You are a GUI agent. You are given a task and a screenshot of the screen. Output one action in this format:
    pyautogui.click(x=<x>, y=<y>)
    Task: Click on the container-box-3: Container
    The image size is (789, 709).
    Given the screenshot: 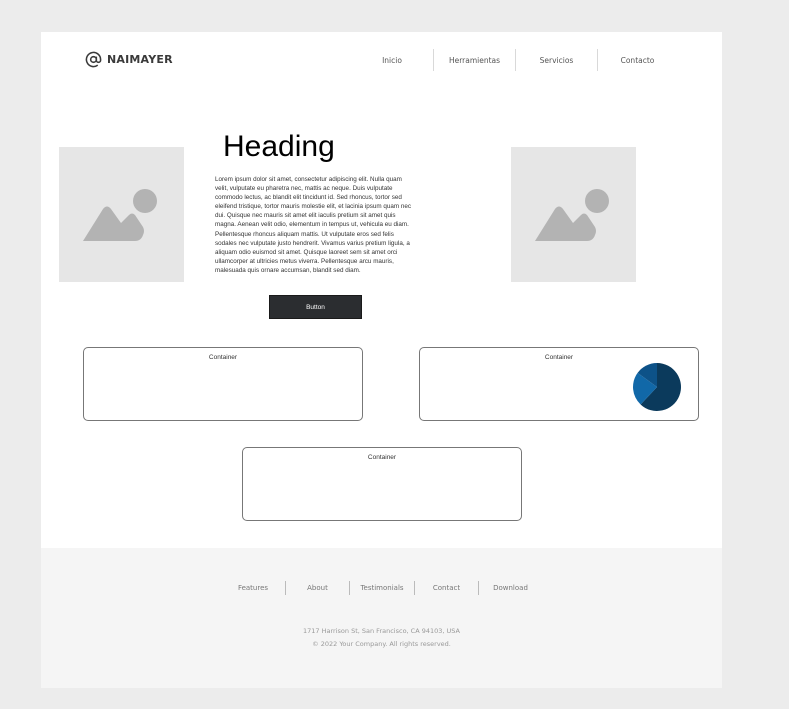 What is the action you would take?
    pyautogui.click(x=382, y=484)
    